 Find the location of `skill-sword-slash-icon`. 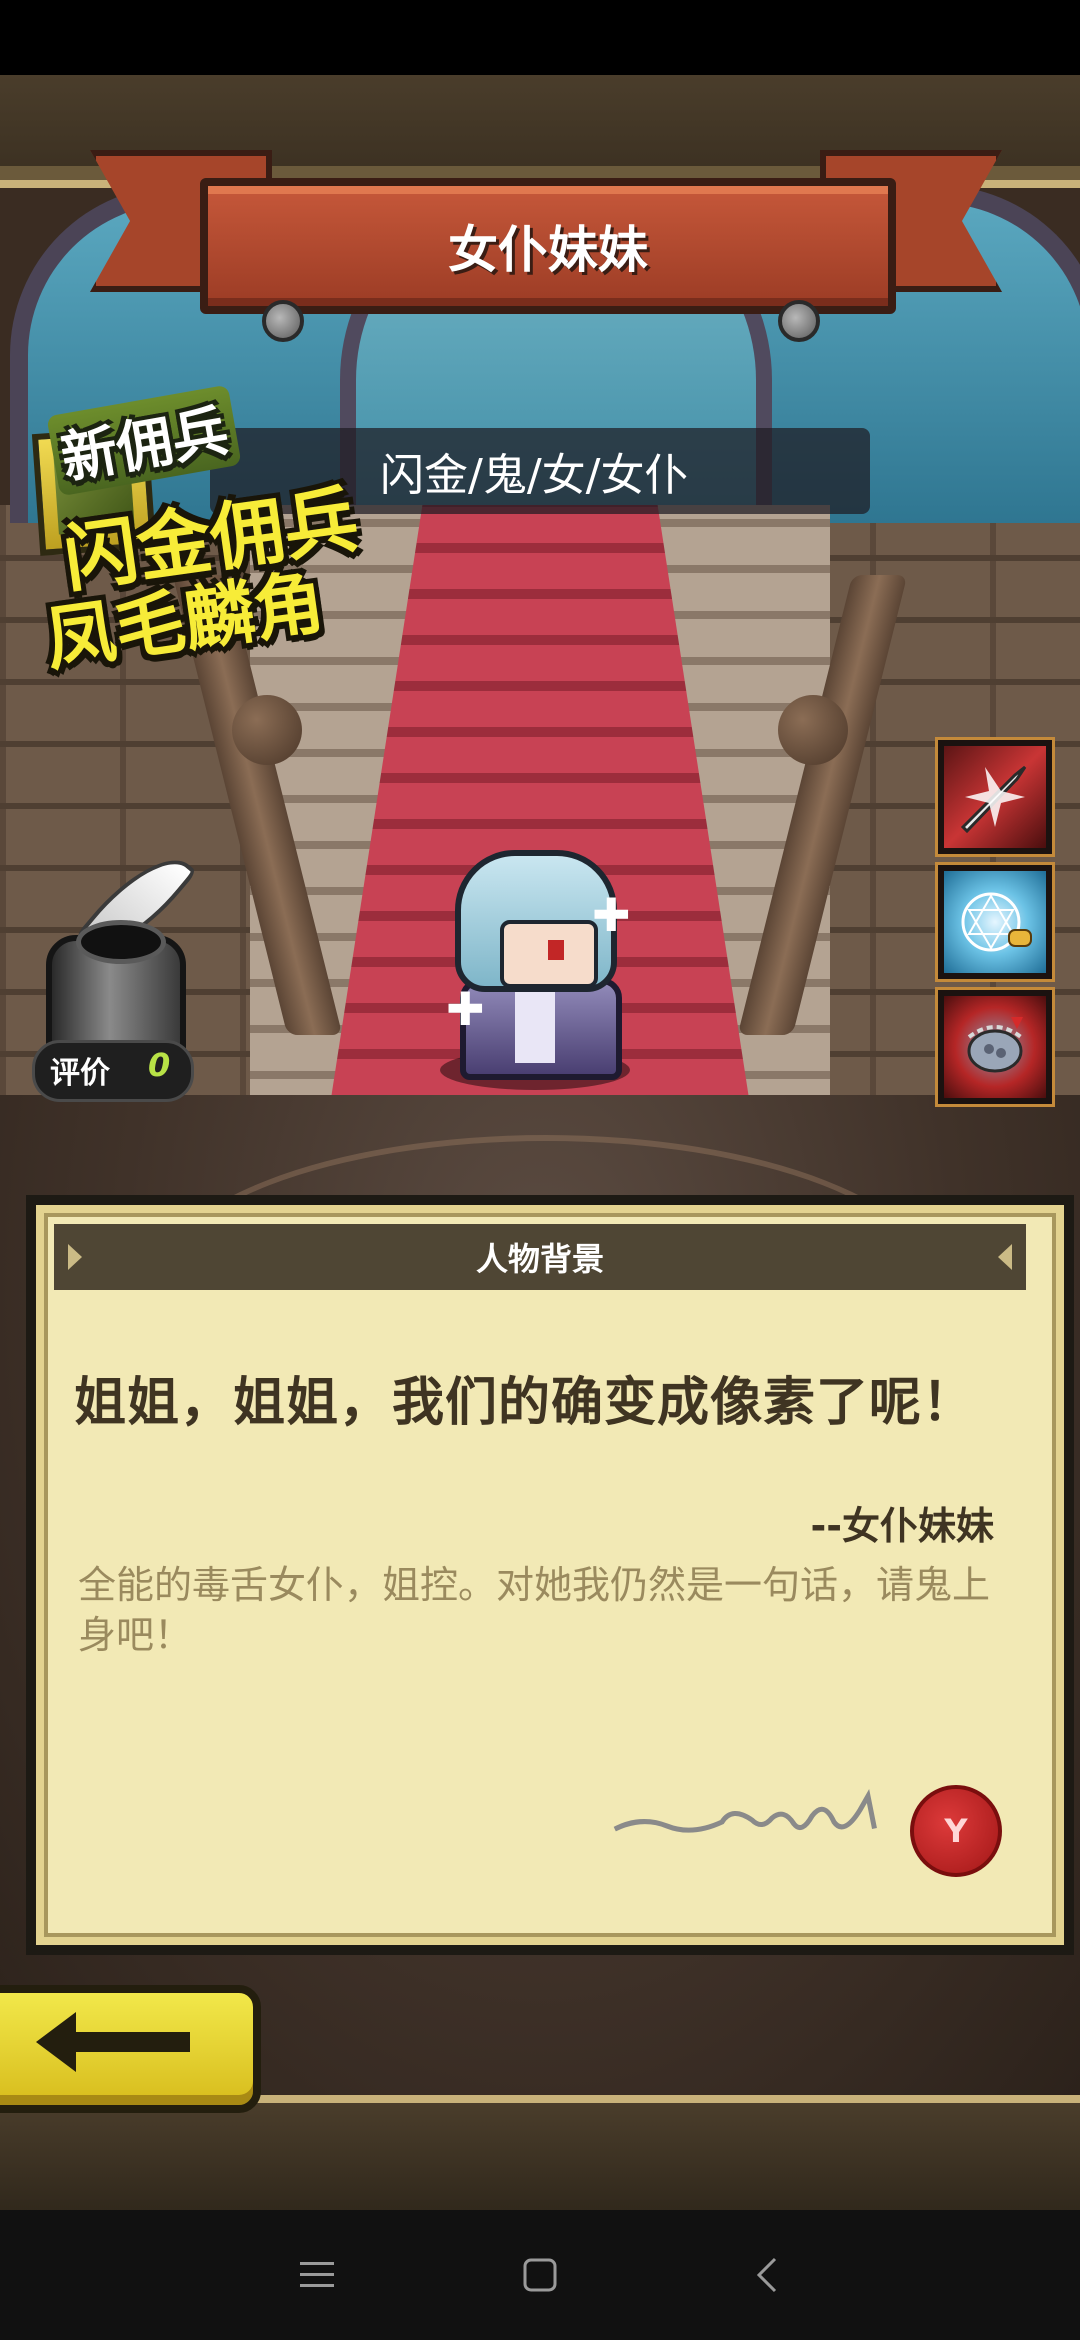

skill-sword-slash-icon is located at coordinates (995, 797).